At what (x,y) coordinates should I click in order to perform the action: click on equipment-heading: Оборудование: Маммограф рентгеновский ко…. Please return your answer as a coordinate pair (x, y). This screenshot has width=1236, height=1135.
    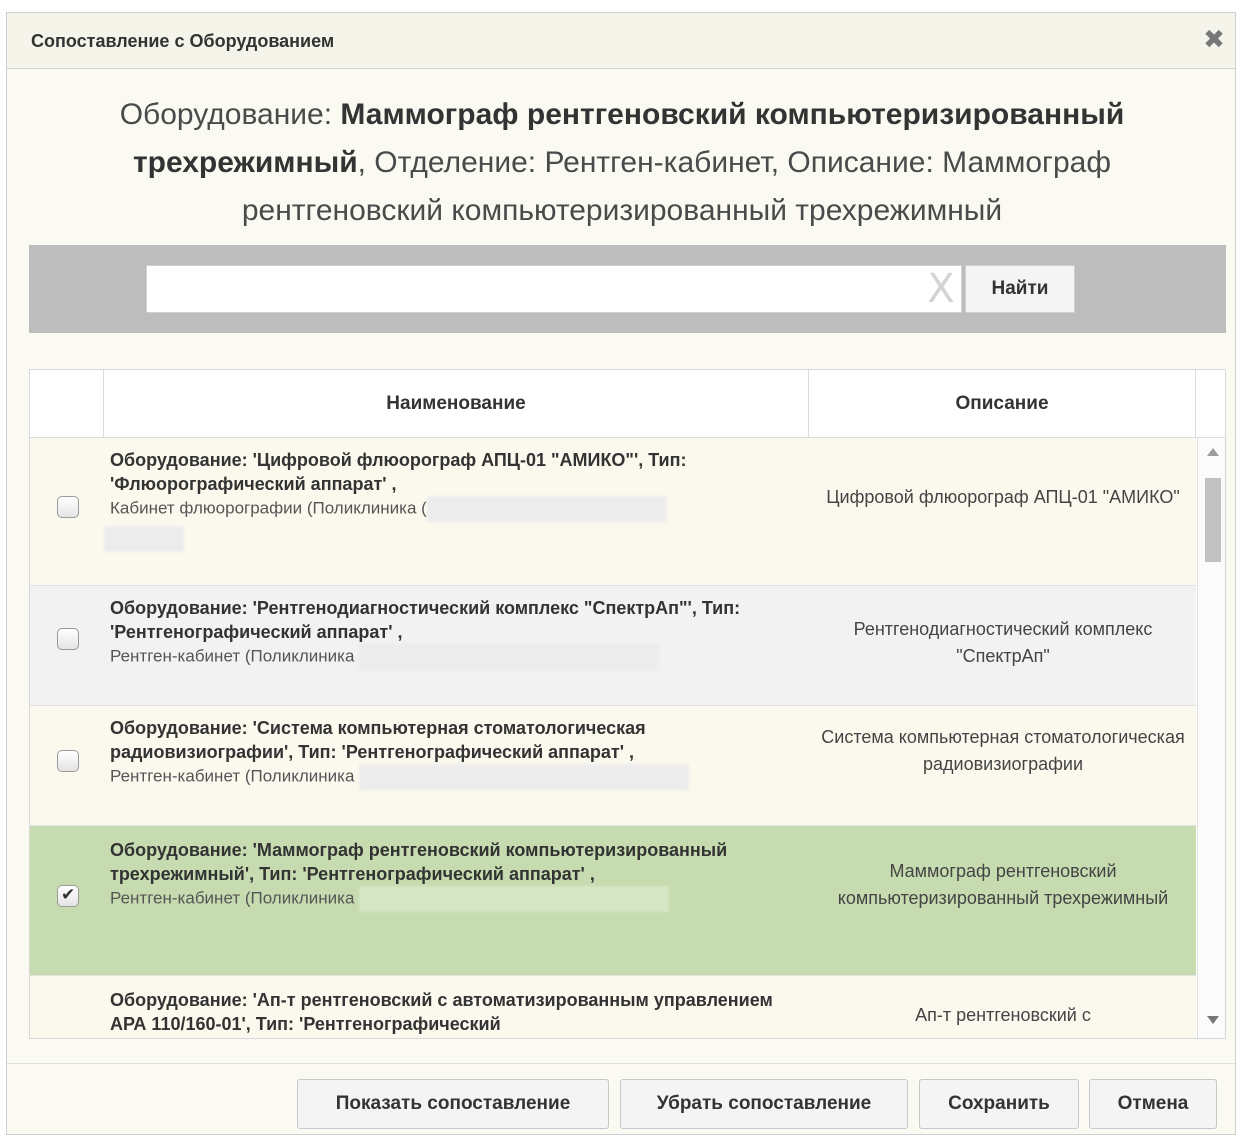
    Looking at the image, I should click on (622, 163).